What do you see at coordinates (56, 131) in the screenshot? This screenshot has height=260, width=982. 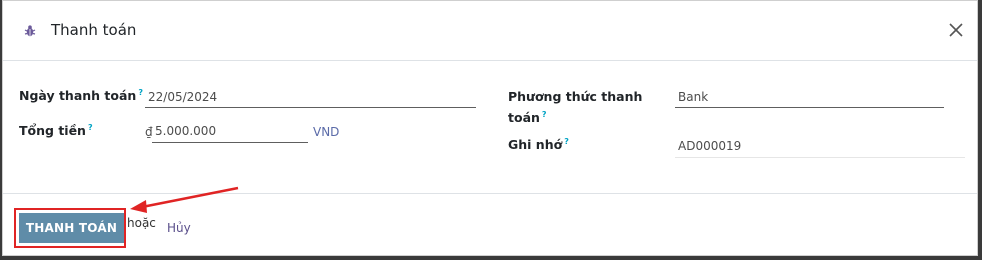 I see `amount-label: Tổng tiền?` at bounding box center [56, 131].